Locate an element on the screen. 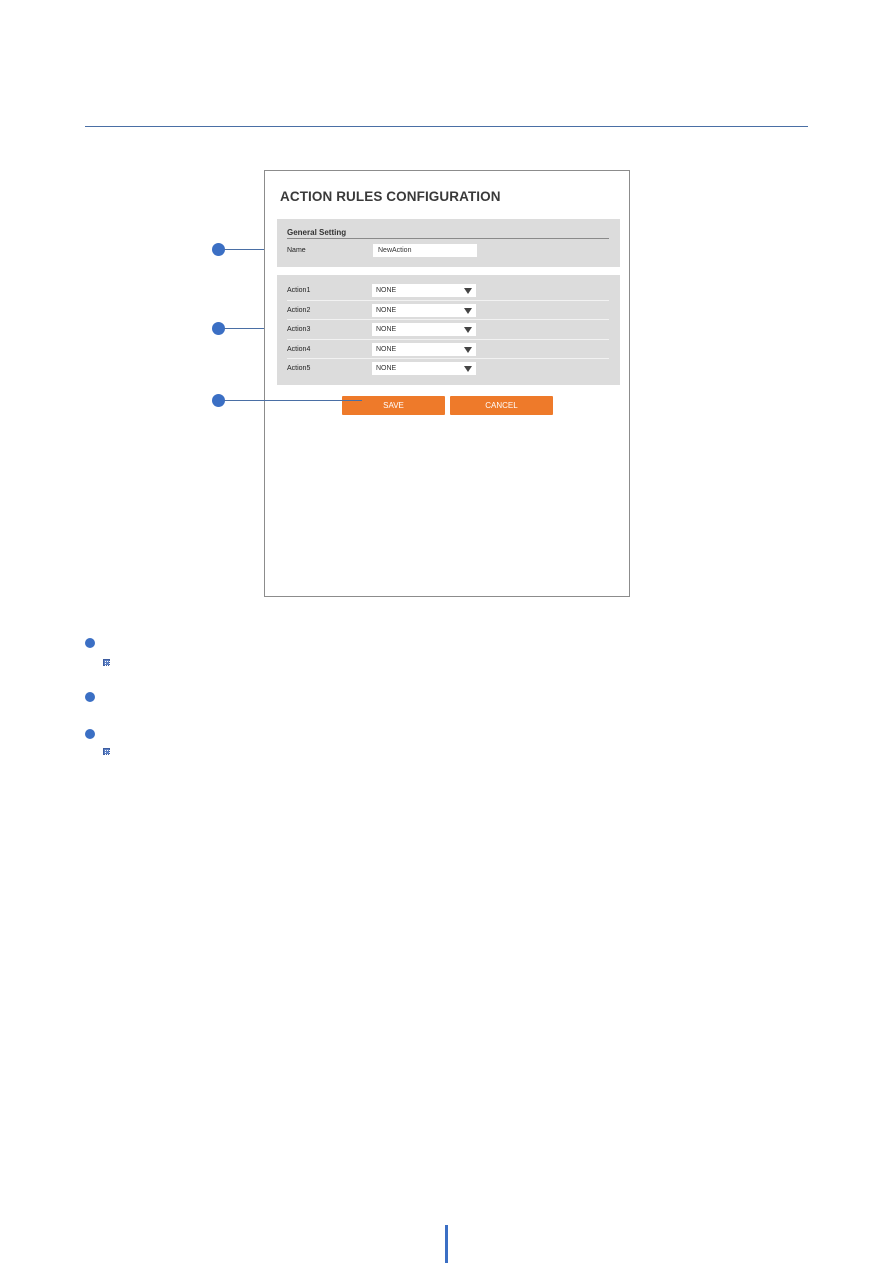 The image size is (893, 1263). cancel-button: CANCEL is located at coordinates (501, 405).